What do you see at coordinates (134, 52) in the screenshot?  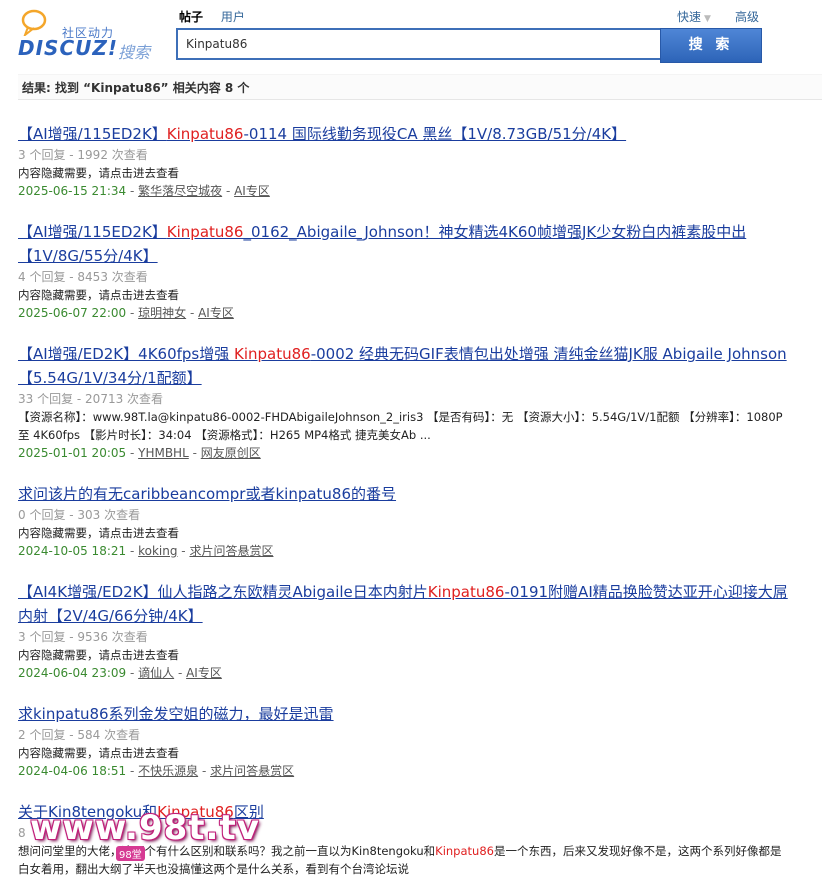 I see `logo-search-label: 搜索` at bounding box center [134, 52].